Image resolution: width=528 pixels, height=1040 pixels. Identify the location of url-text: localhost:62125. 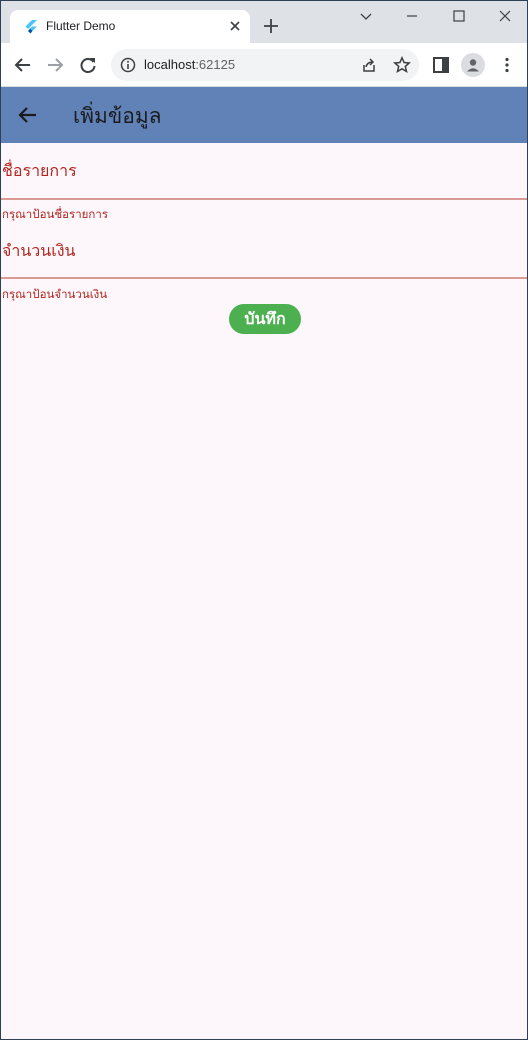
(189, 64).